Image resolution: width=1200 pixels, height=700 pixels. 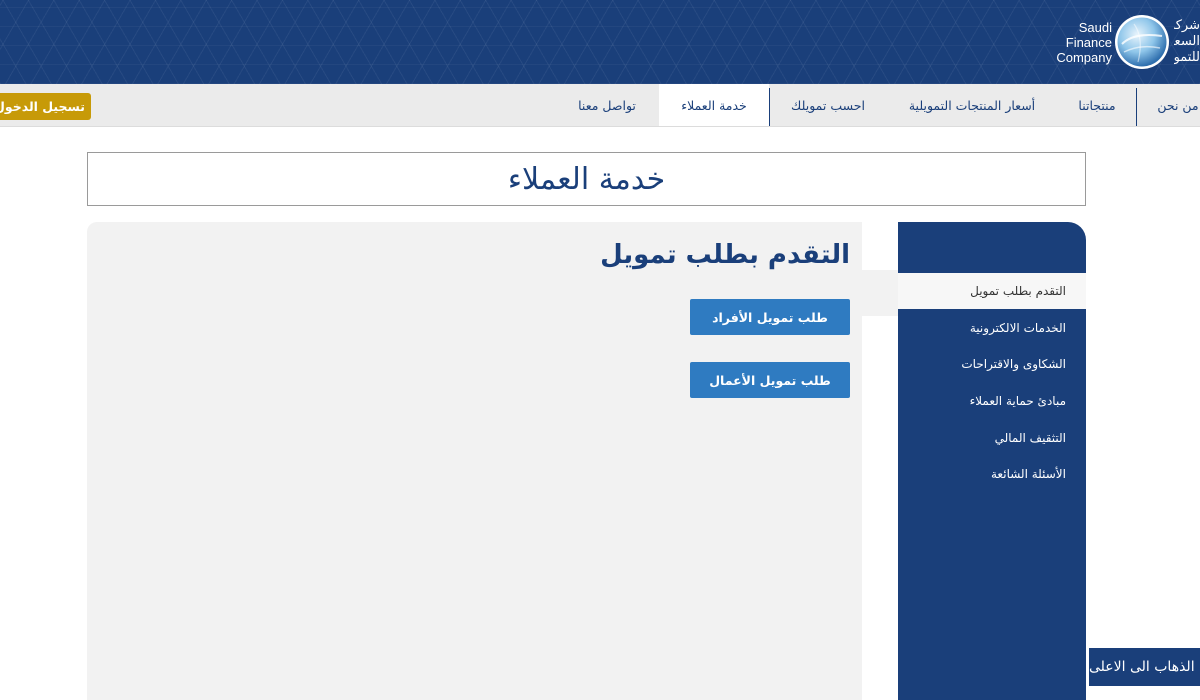 I want to click on sidebar-item-customer-protection: مبادئ حماية العملاء, so click(x=992, y=401).